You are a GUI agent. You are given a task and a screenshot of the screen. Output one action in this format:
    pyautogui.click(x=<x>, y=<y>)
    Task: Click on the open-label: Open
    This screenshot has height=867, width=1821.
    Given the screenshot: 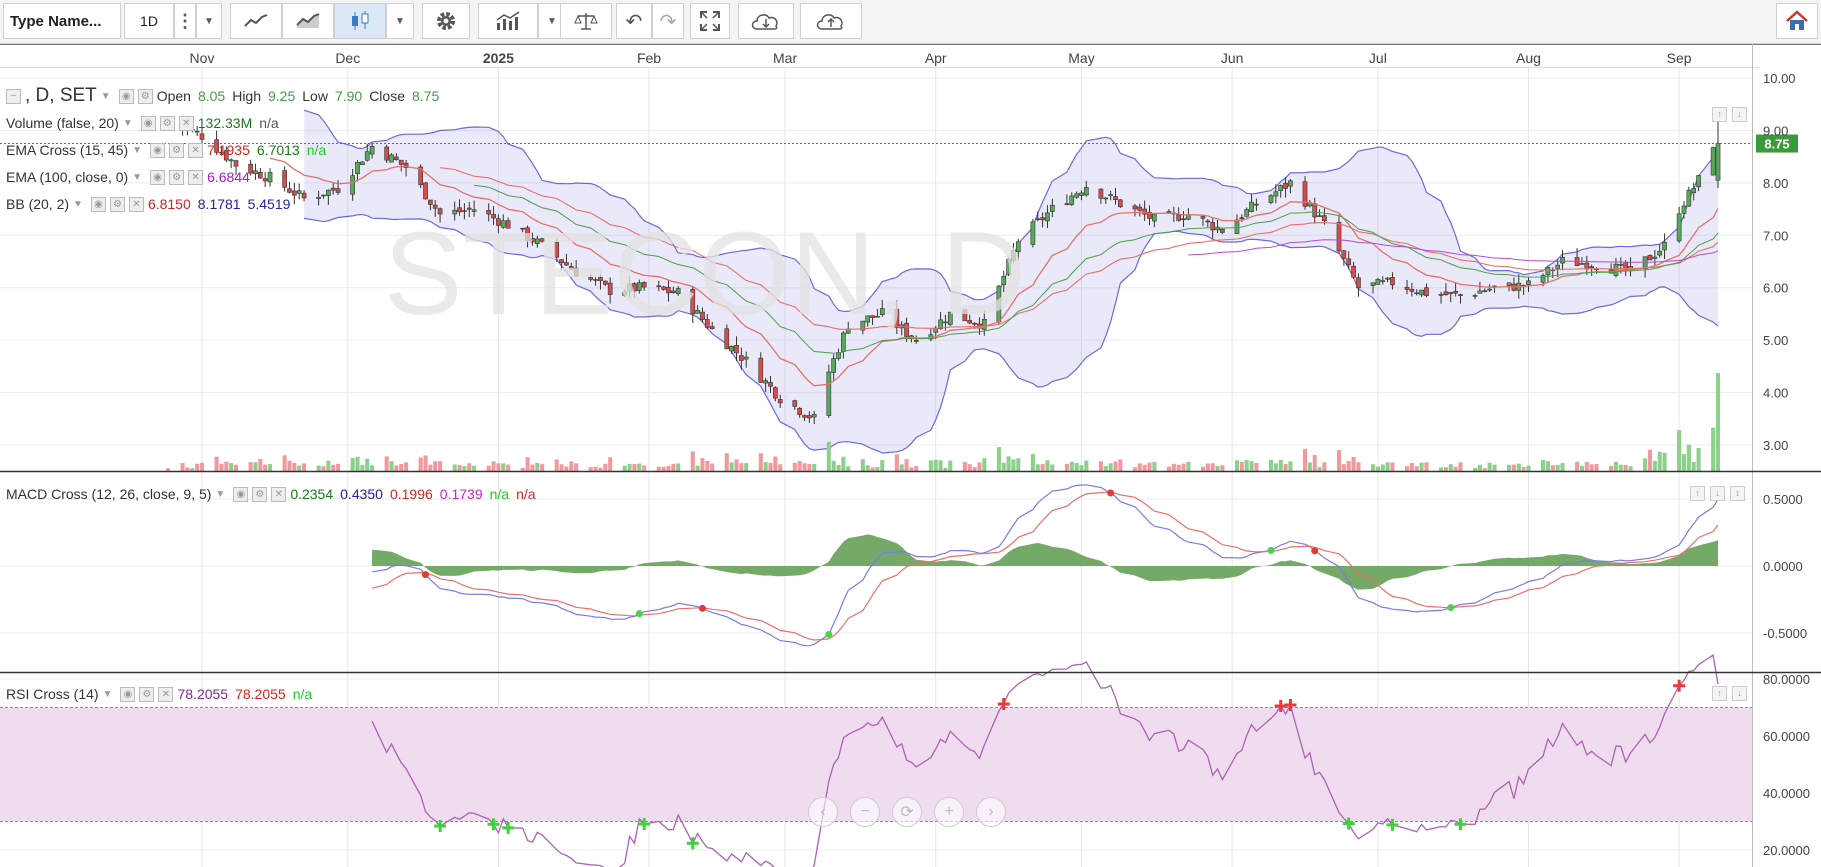 What is the action you would take?
    pyautogui.click(x=173, y=96)
    